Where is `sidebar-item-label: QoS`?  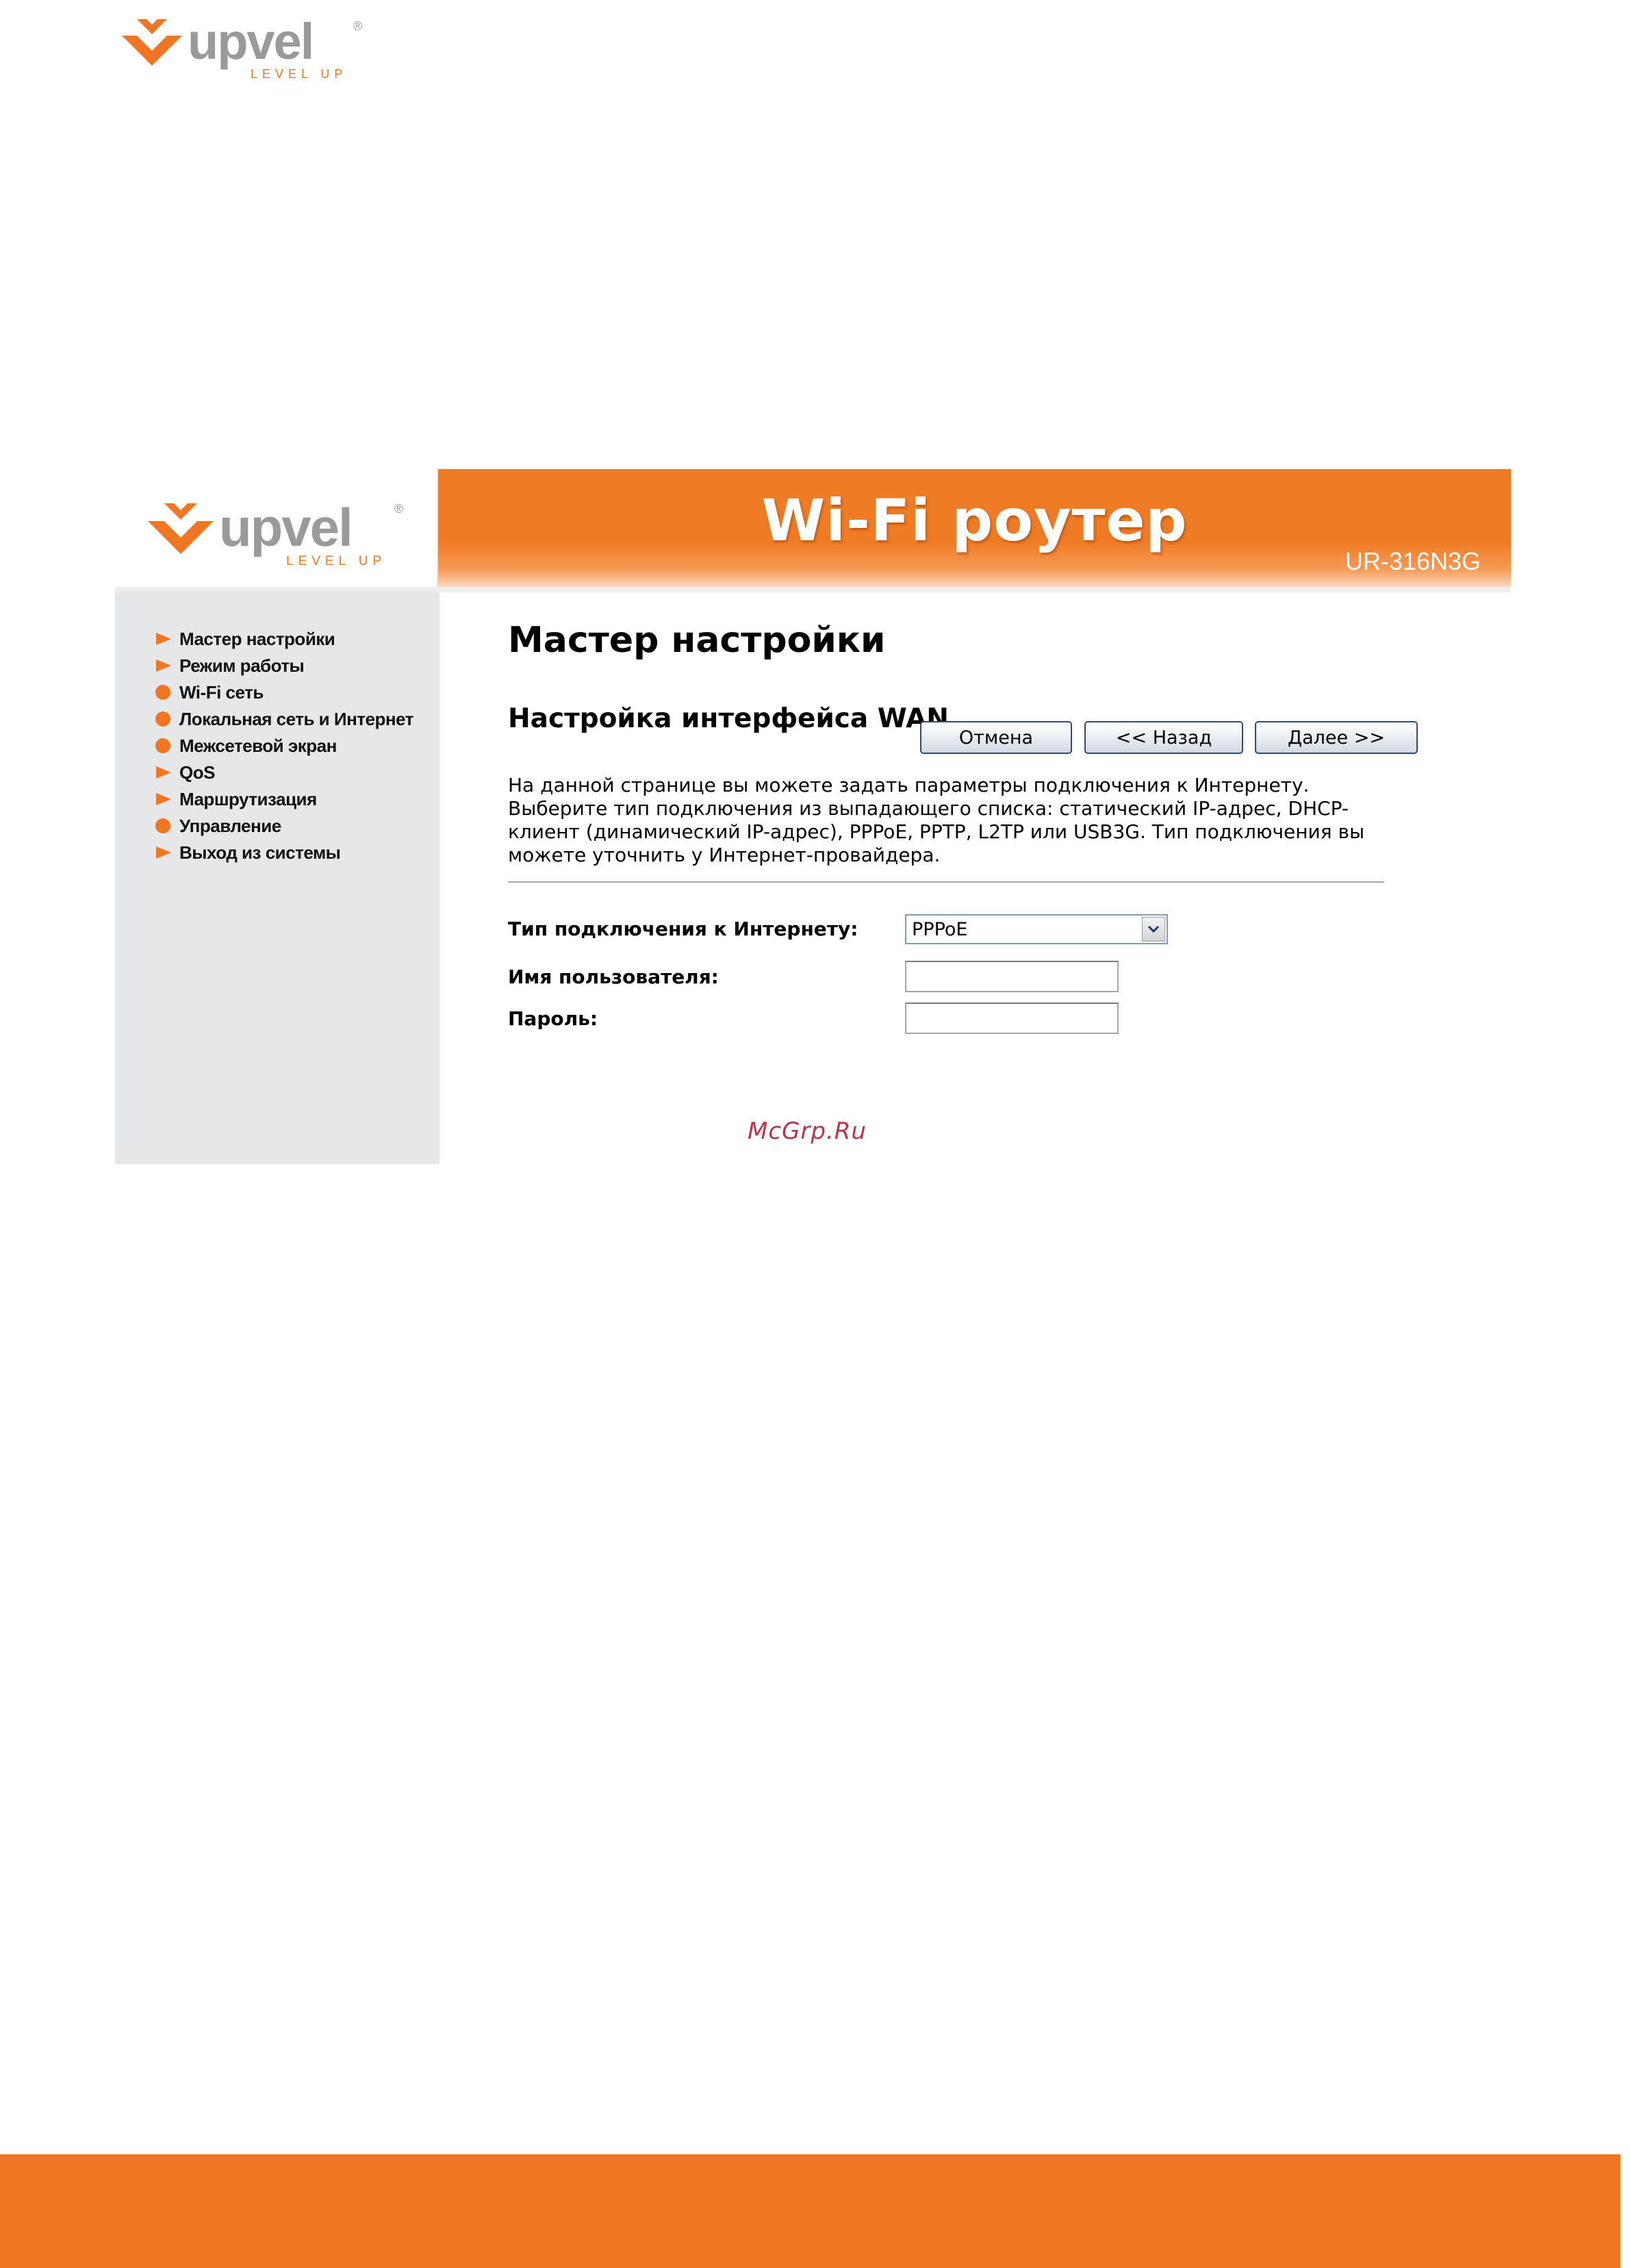 sidebar-item-label: QoS is located at coordinates (197, 772).